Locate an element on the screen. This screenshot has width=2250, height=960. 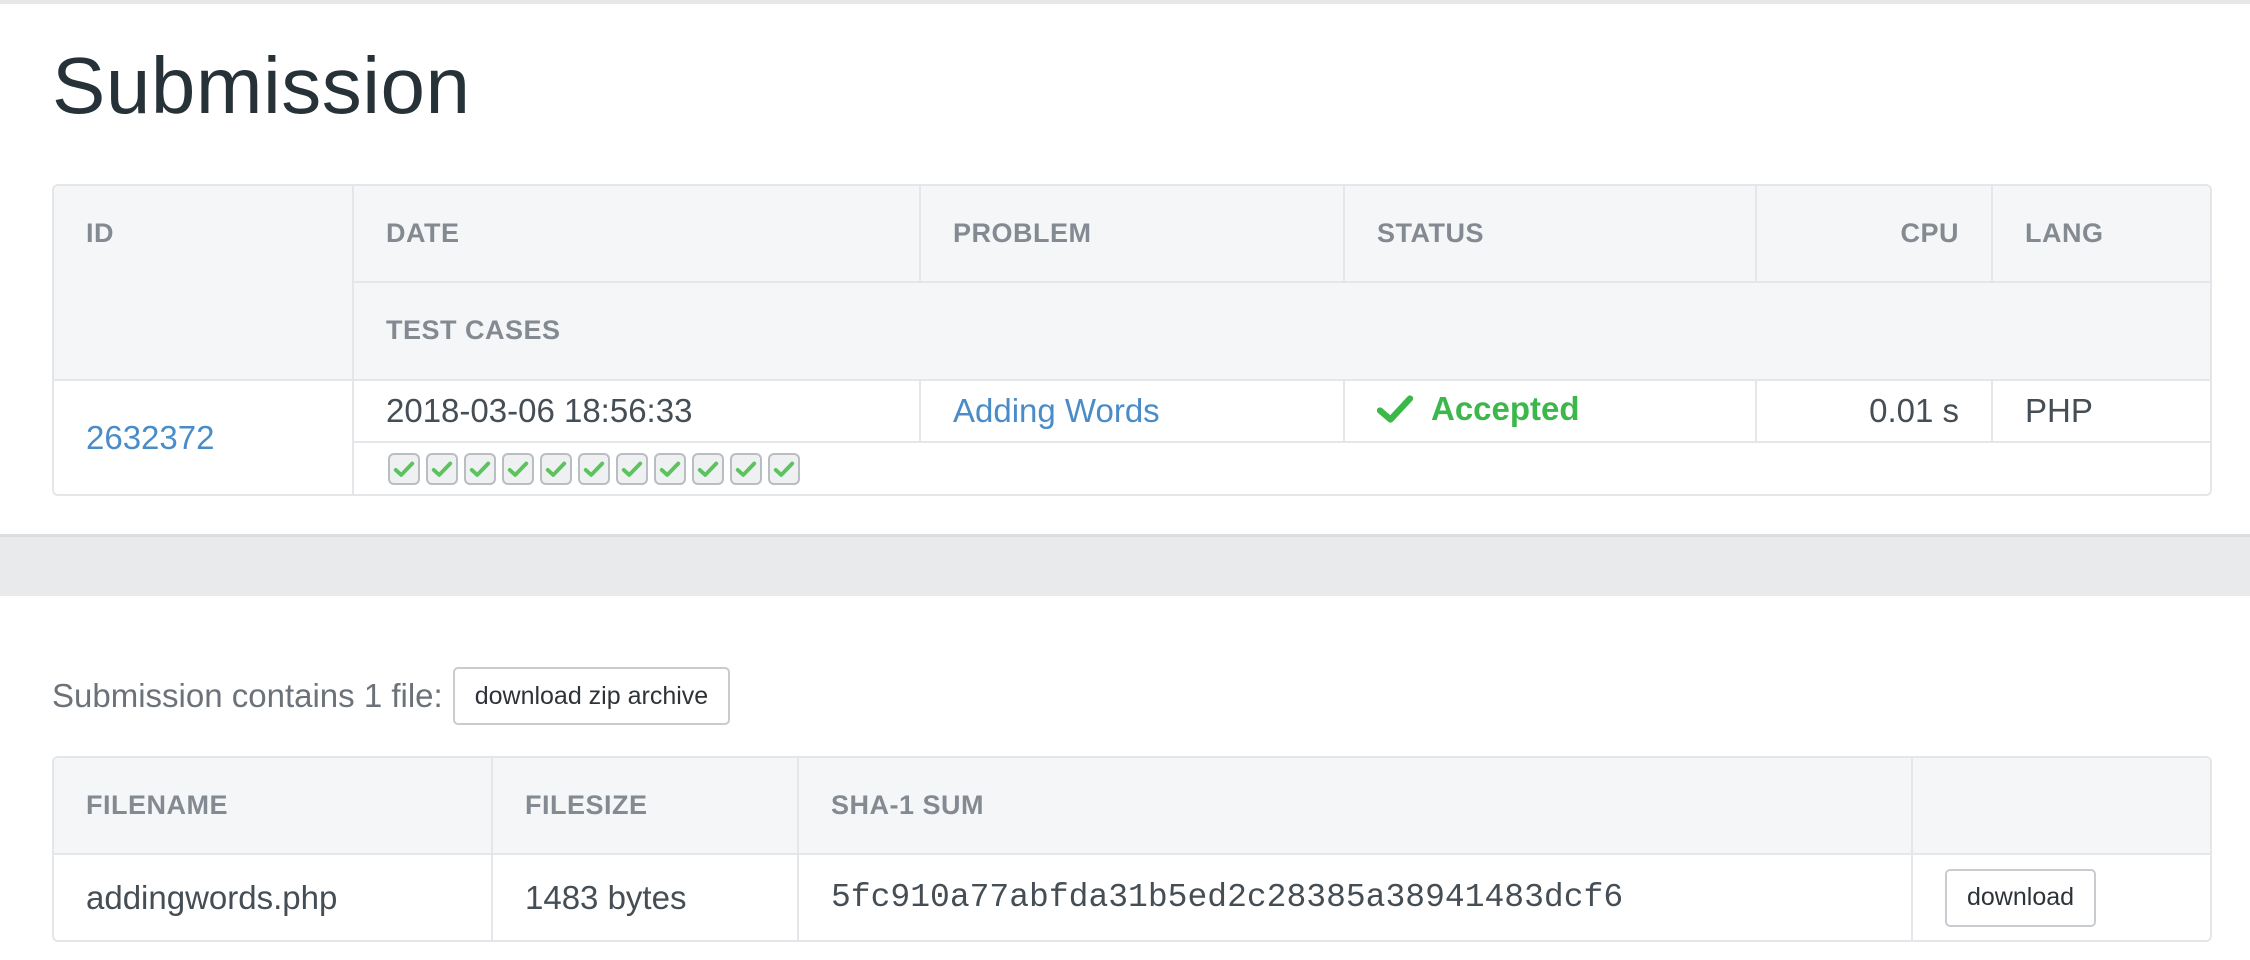
status-badge: Accepted is located at coordinates (1478, 409).